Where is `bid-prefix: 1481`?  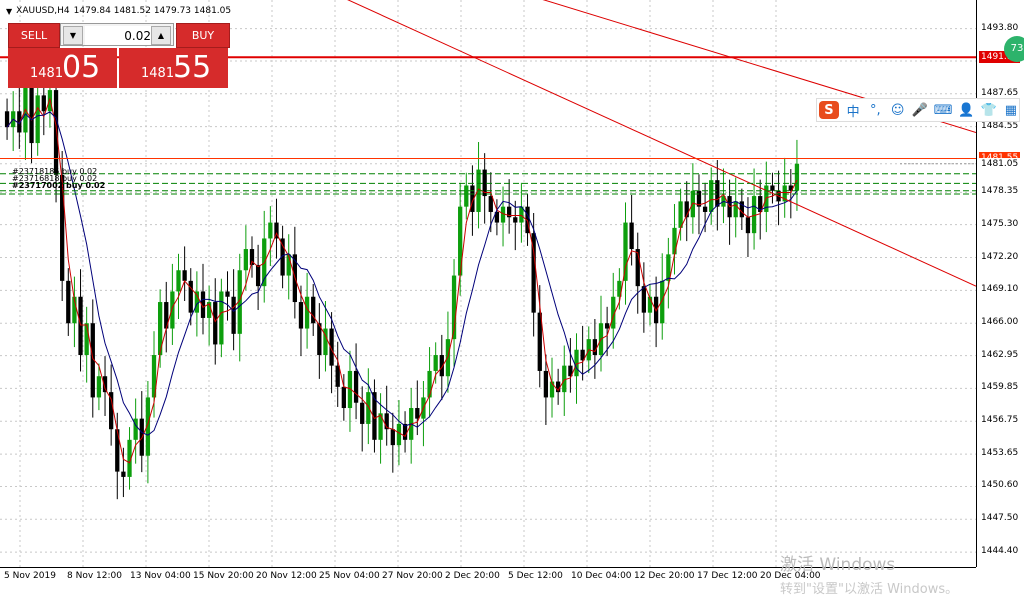 bid-prefix: 1481 is located at coordinates (47, 73).